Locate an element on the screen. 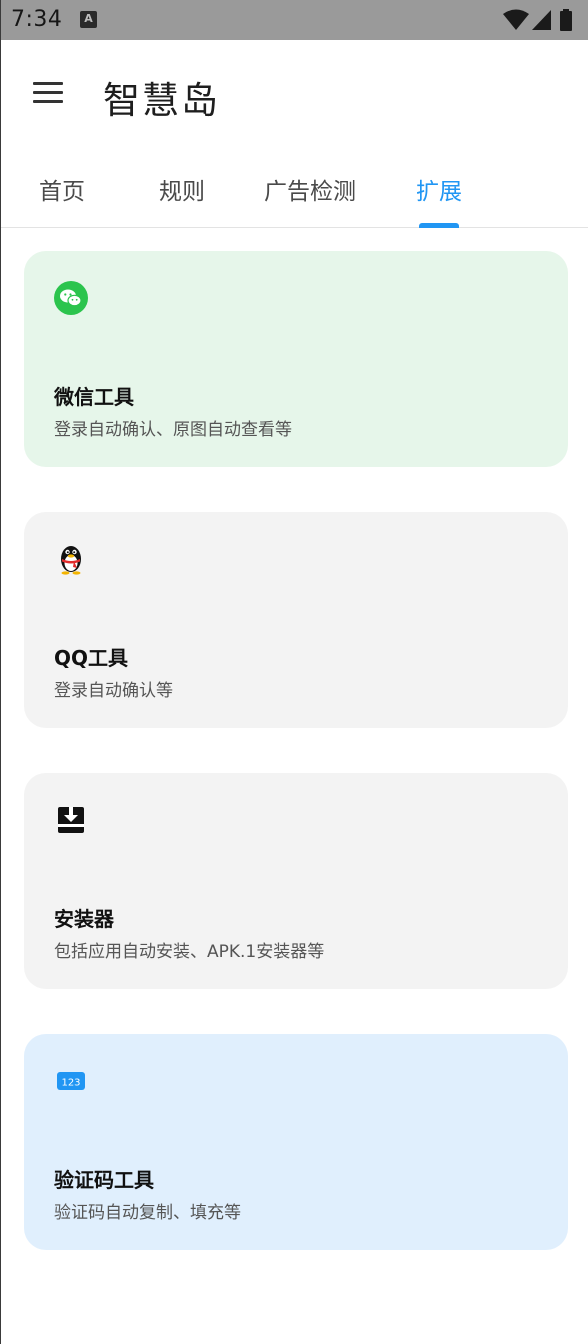 Image resolution: width=588 pixels, height=1344 pixels. tab-extensions: 扩展 is located at coordinates (439, 189).